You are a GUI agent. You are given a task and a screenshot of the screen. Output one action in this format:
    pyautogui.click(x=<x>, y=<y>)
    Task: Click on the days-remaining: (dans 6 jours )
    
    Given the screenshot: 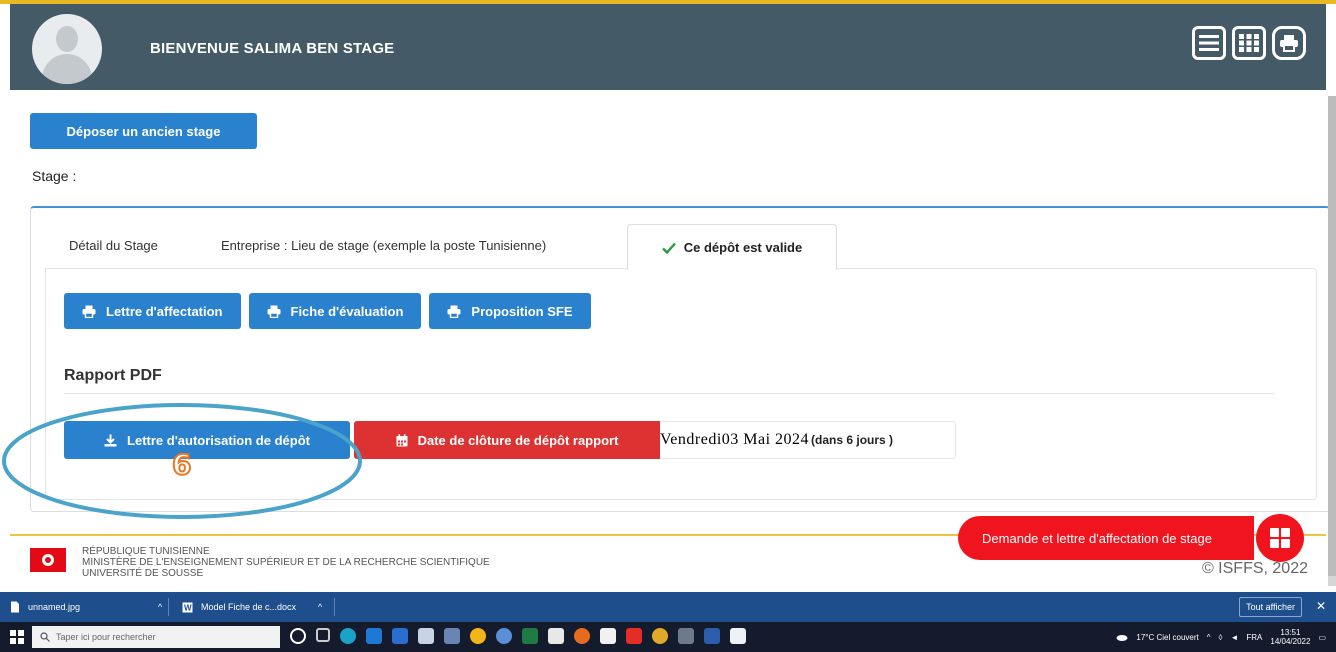 What is the action you would take?
    pyautogui.click(x=852, y=440)
    